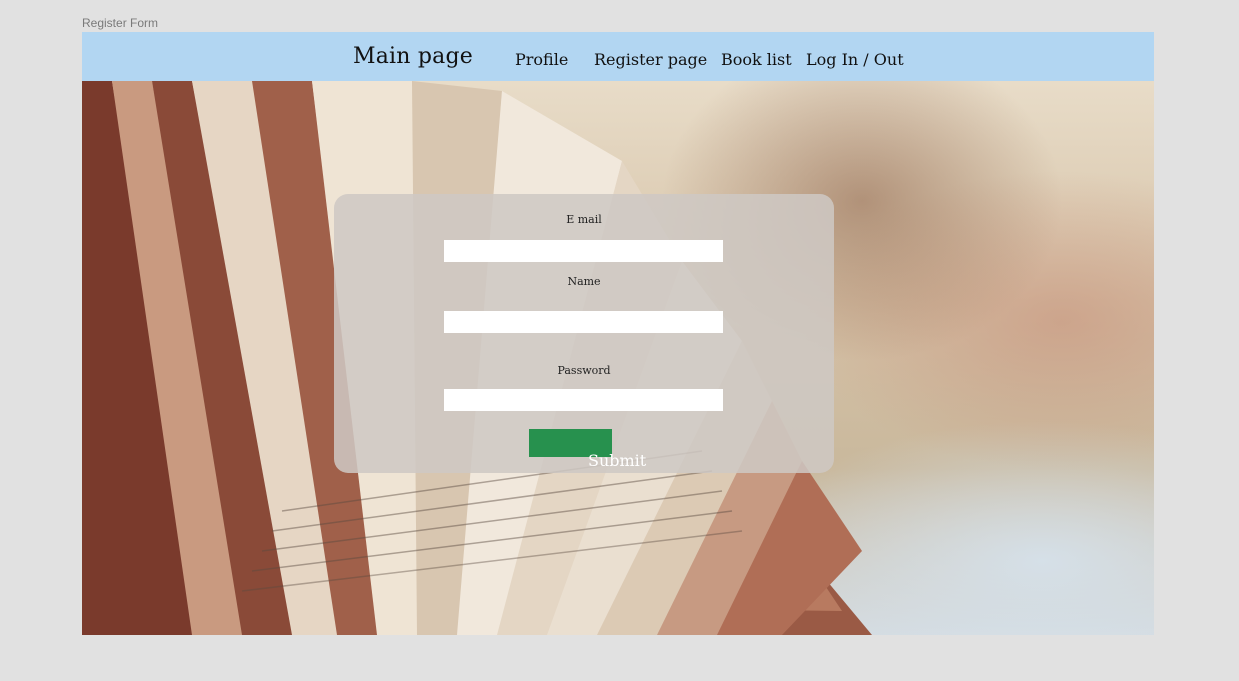  Describe the element at coordinates (584, 370) in the screenshot. I see `password-label: Password` at that location.